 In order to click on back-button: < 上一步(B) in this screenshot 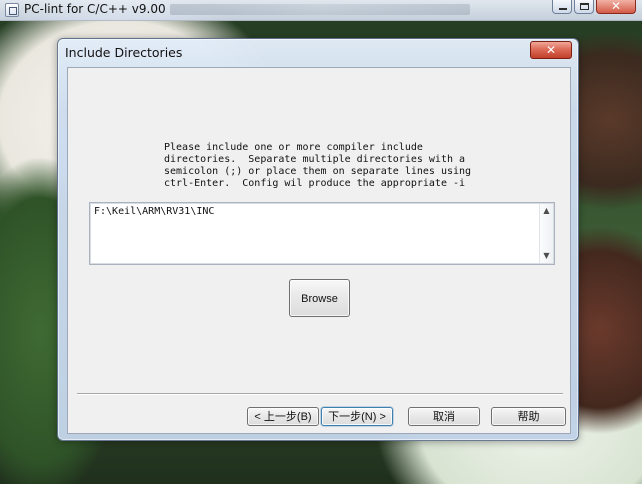, I will do `click(283, 416)`.